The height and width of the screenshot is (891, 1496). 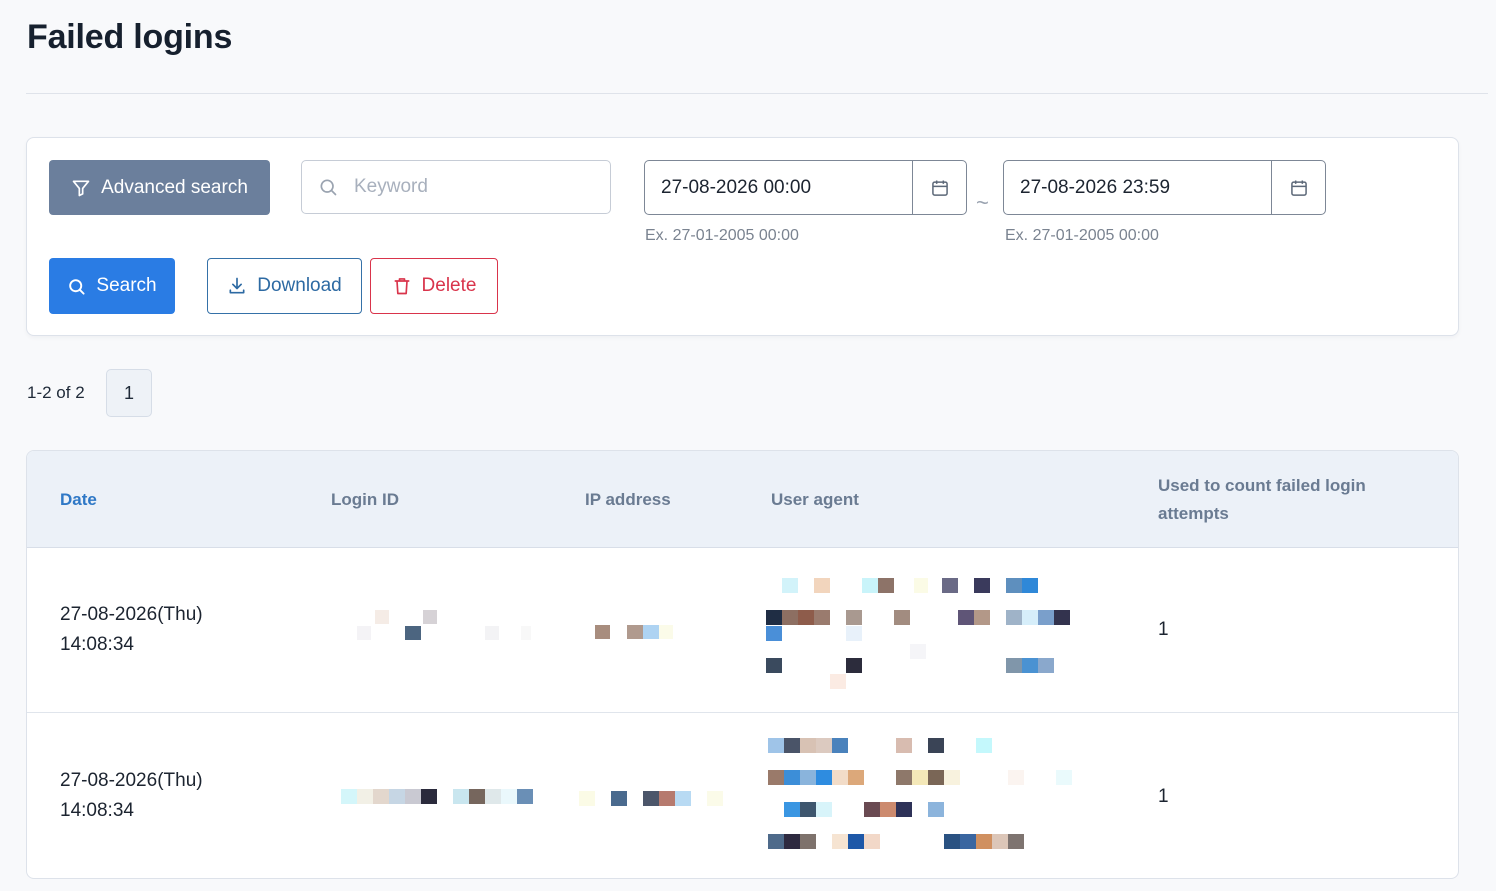 What do you see at coordinates (722, 235) in the screenshot?
I see `date-from-hint: Ex. 27-01-2005 00:00` at bounding box center [722, 235].